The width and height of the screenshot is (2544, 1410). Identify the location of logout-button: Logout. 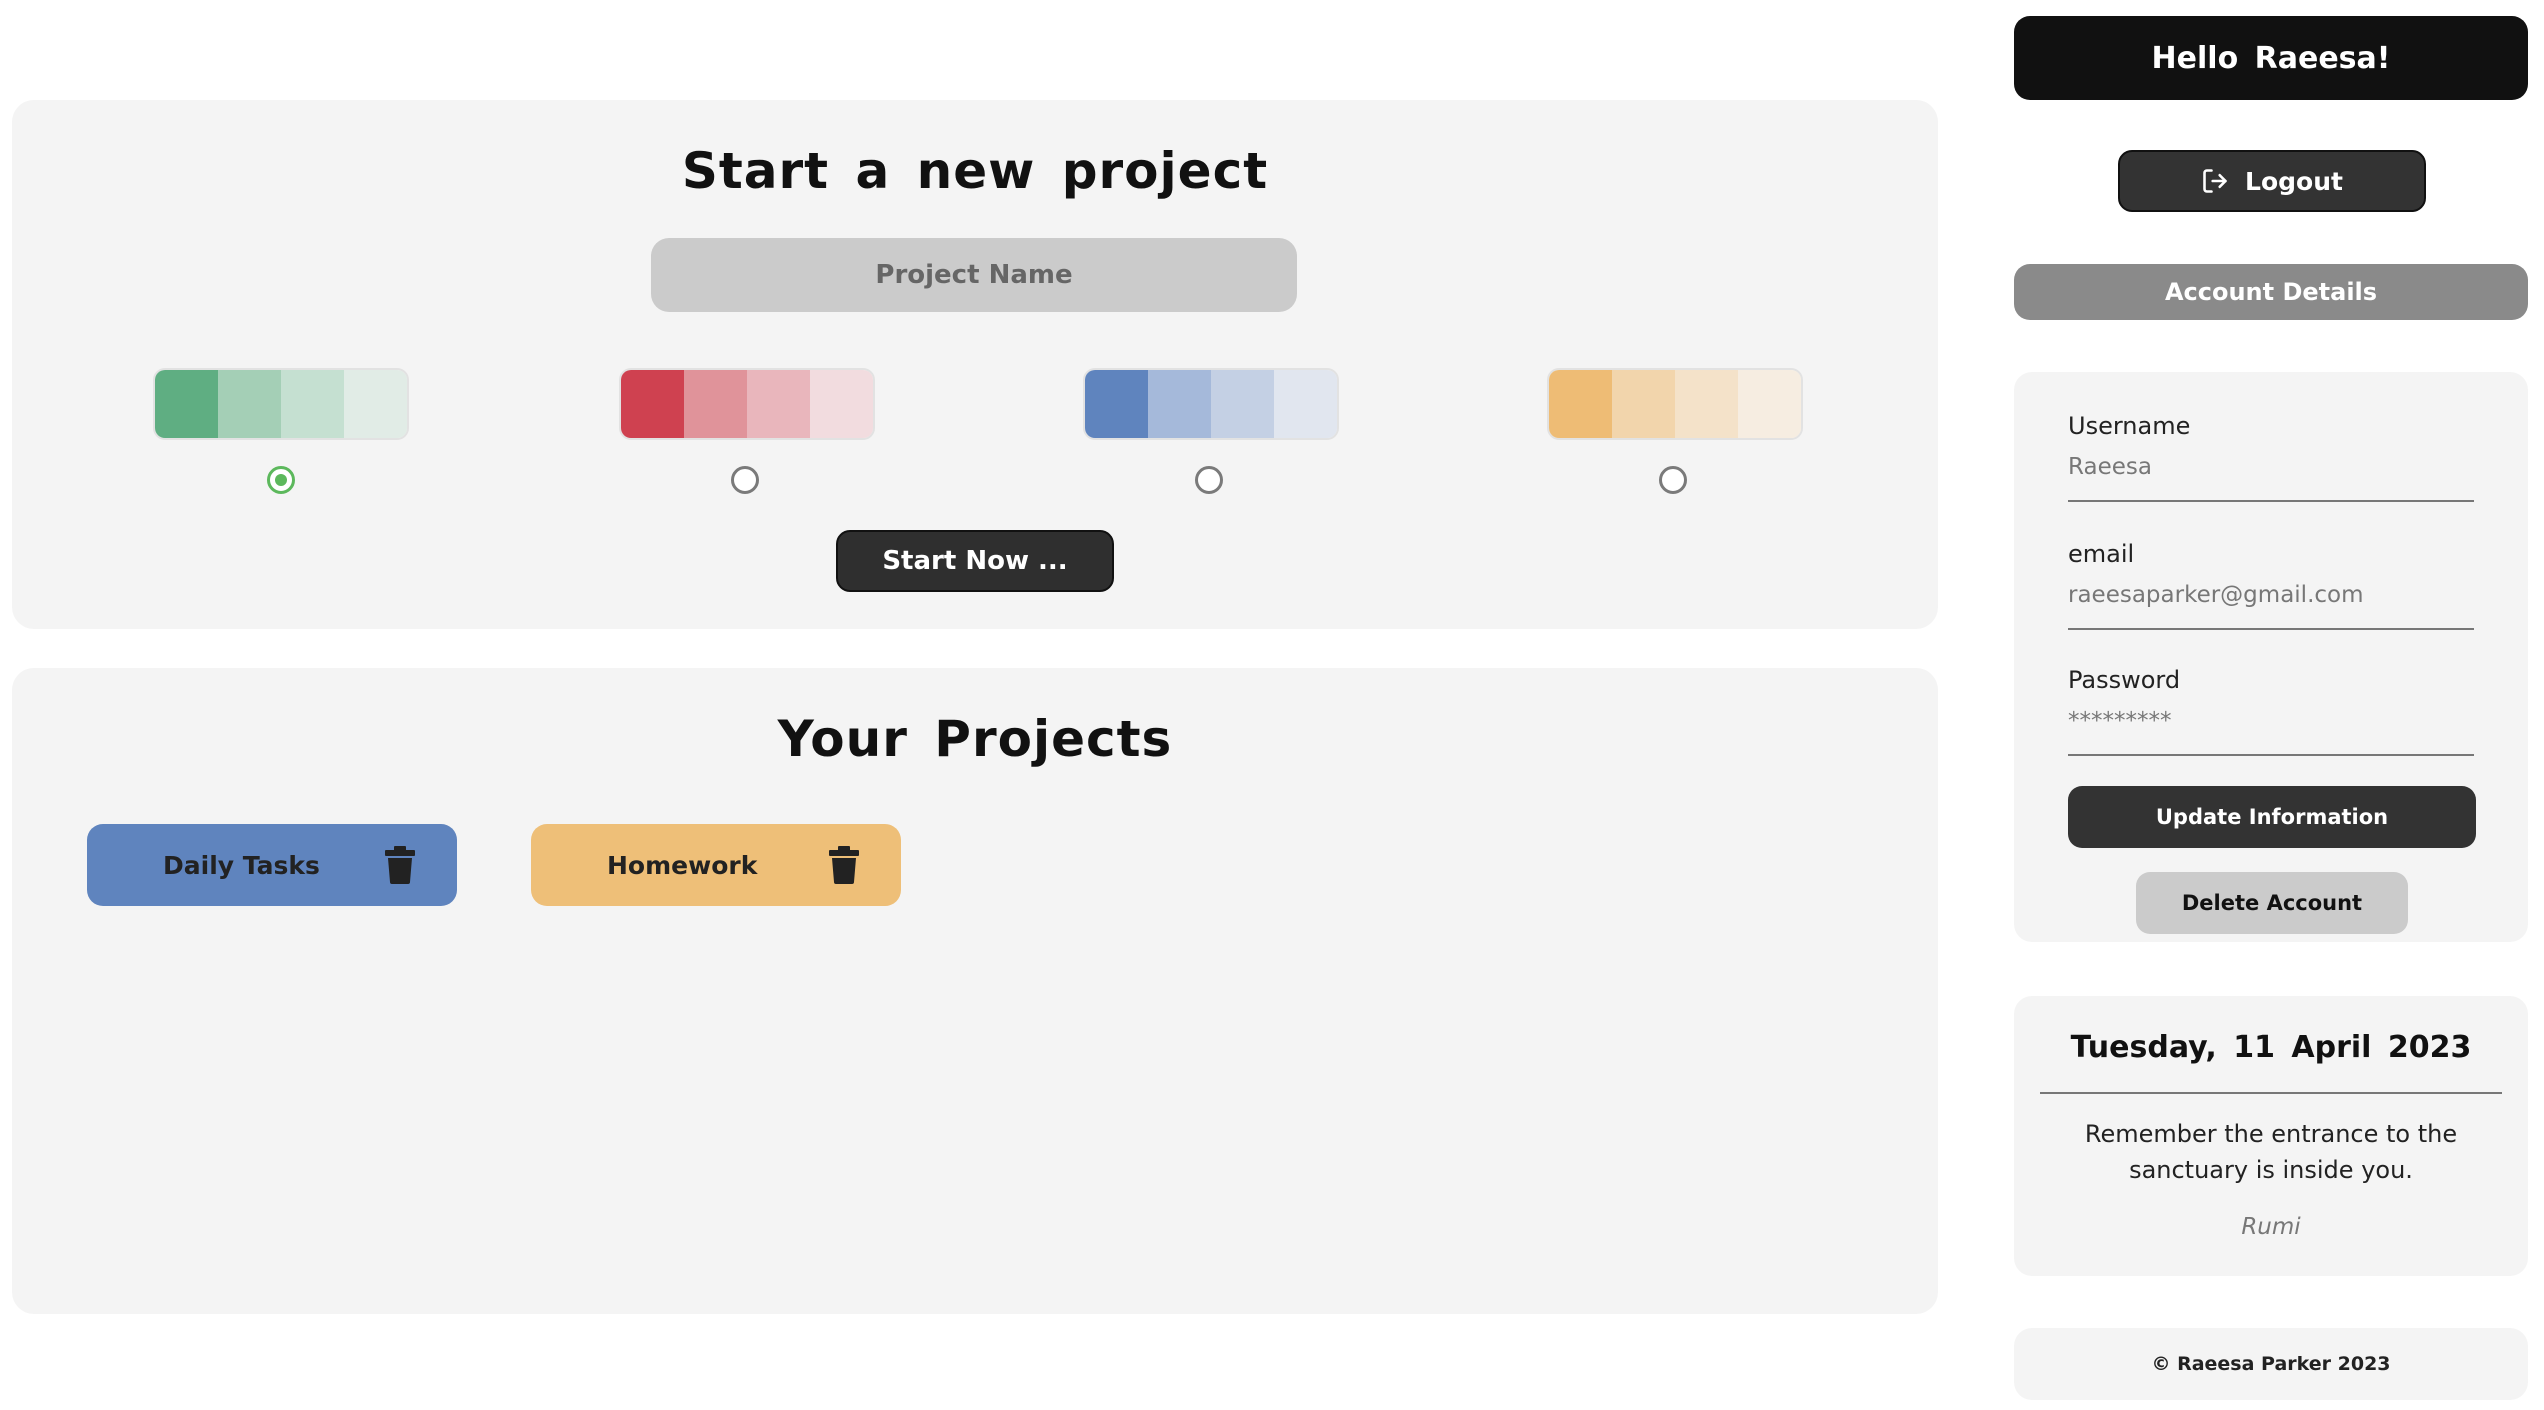
(2272, 181).